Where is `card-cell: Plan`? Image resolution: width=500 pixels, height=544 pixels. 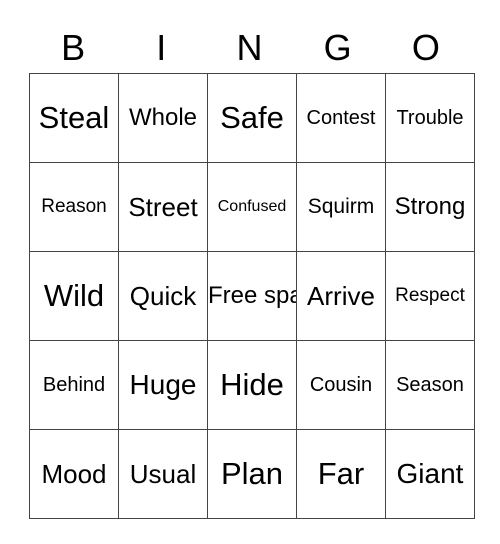 card-cell: Plan is located at coordinates (252, 474).